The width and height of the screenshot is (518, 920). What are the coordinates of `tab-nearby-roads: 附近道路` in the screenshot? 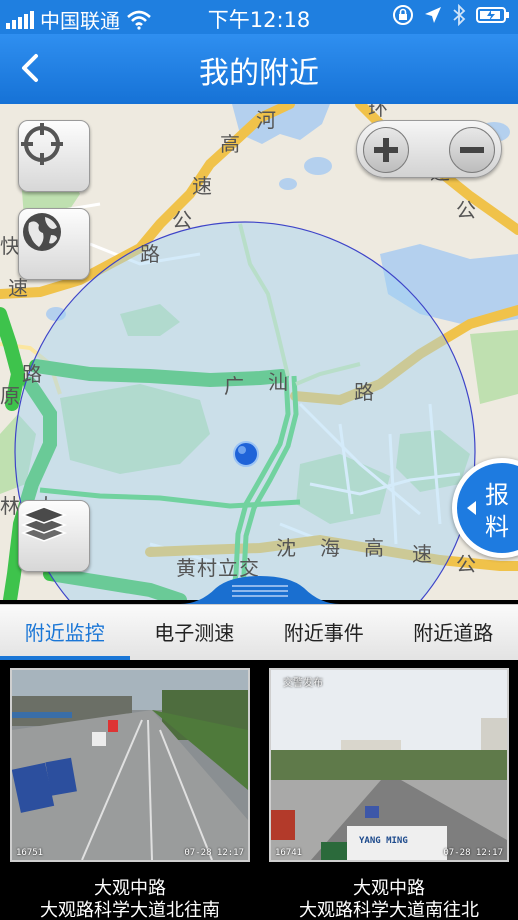 It's located at (453, 633).